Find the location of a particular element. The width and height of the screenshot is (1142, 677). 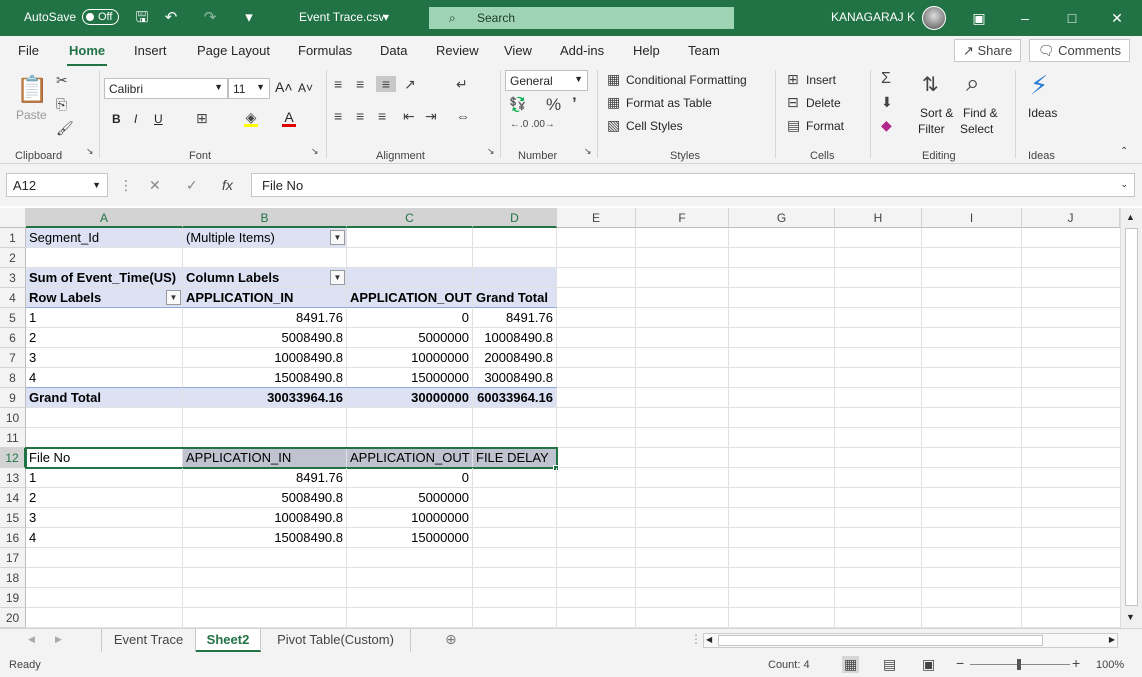

ideas-button: Ideas is located at coordinates (1042, 113).